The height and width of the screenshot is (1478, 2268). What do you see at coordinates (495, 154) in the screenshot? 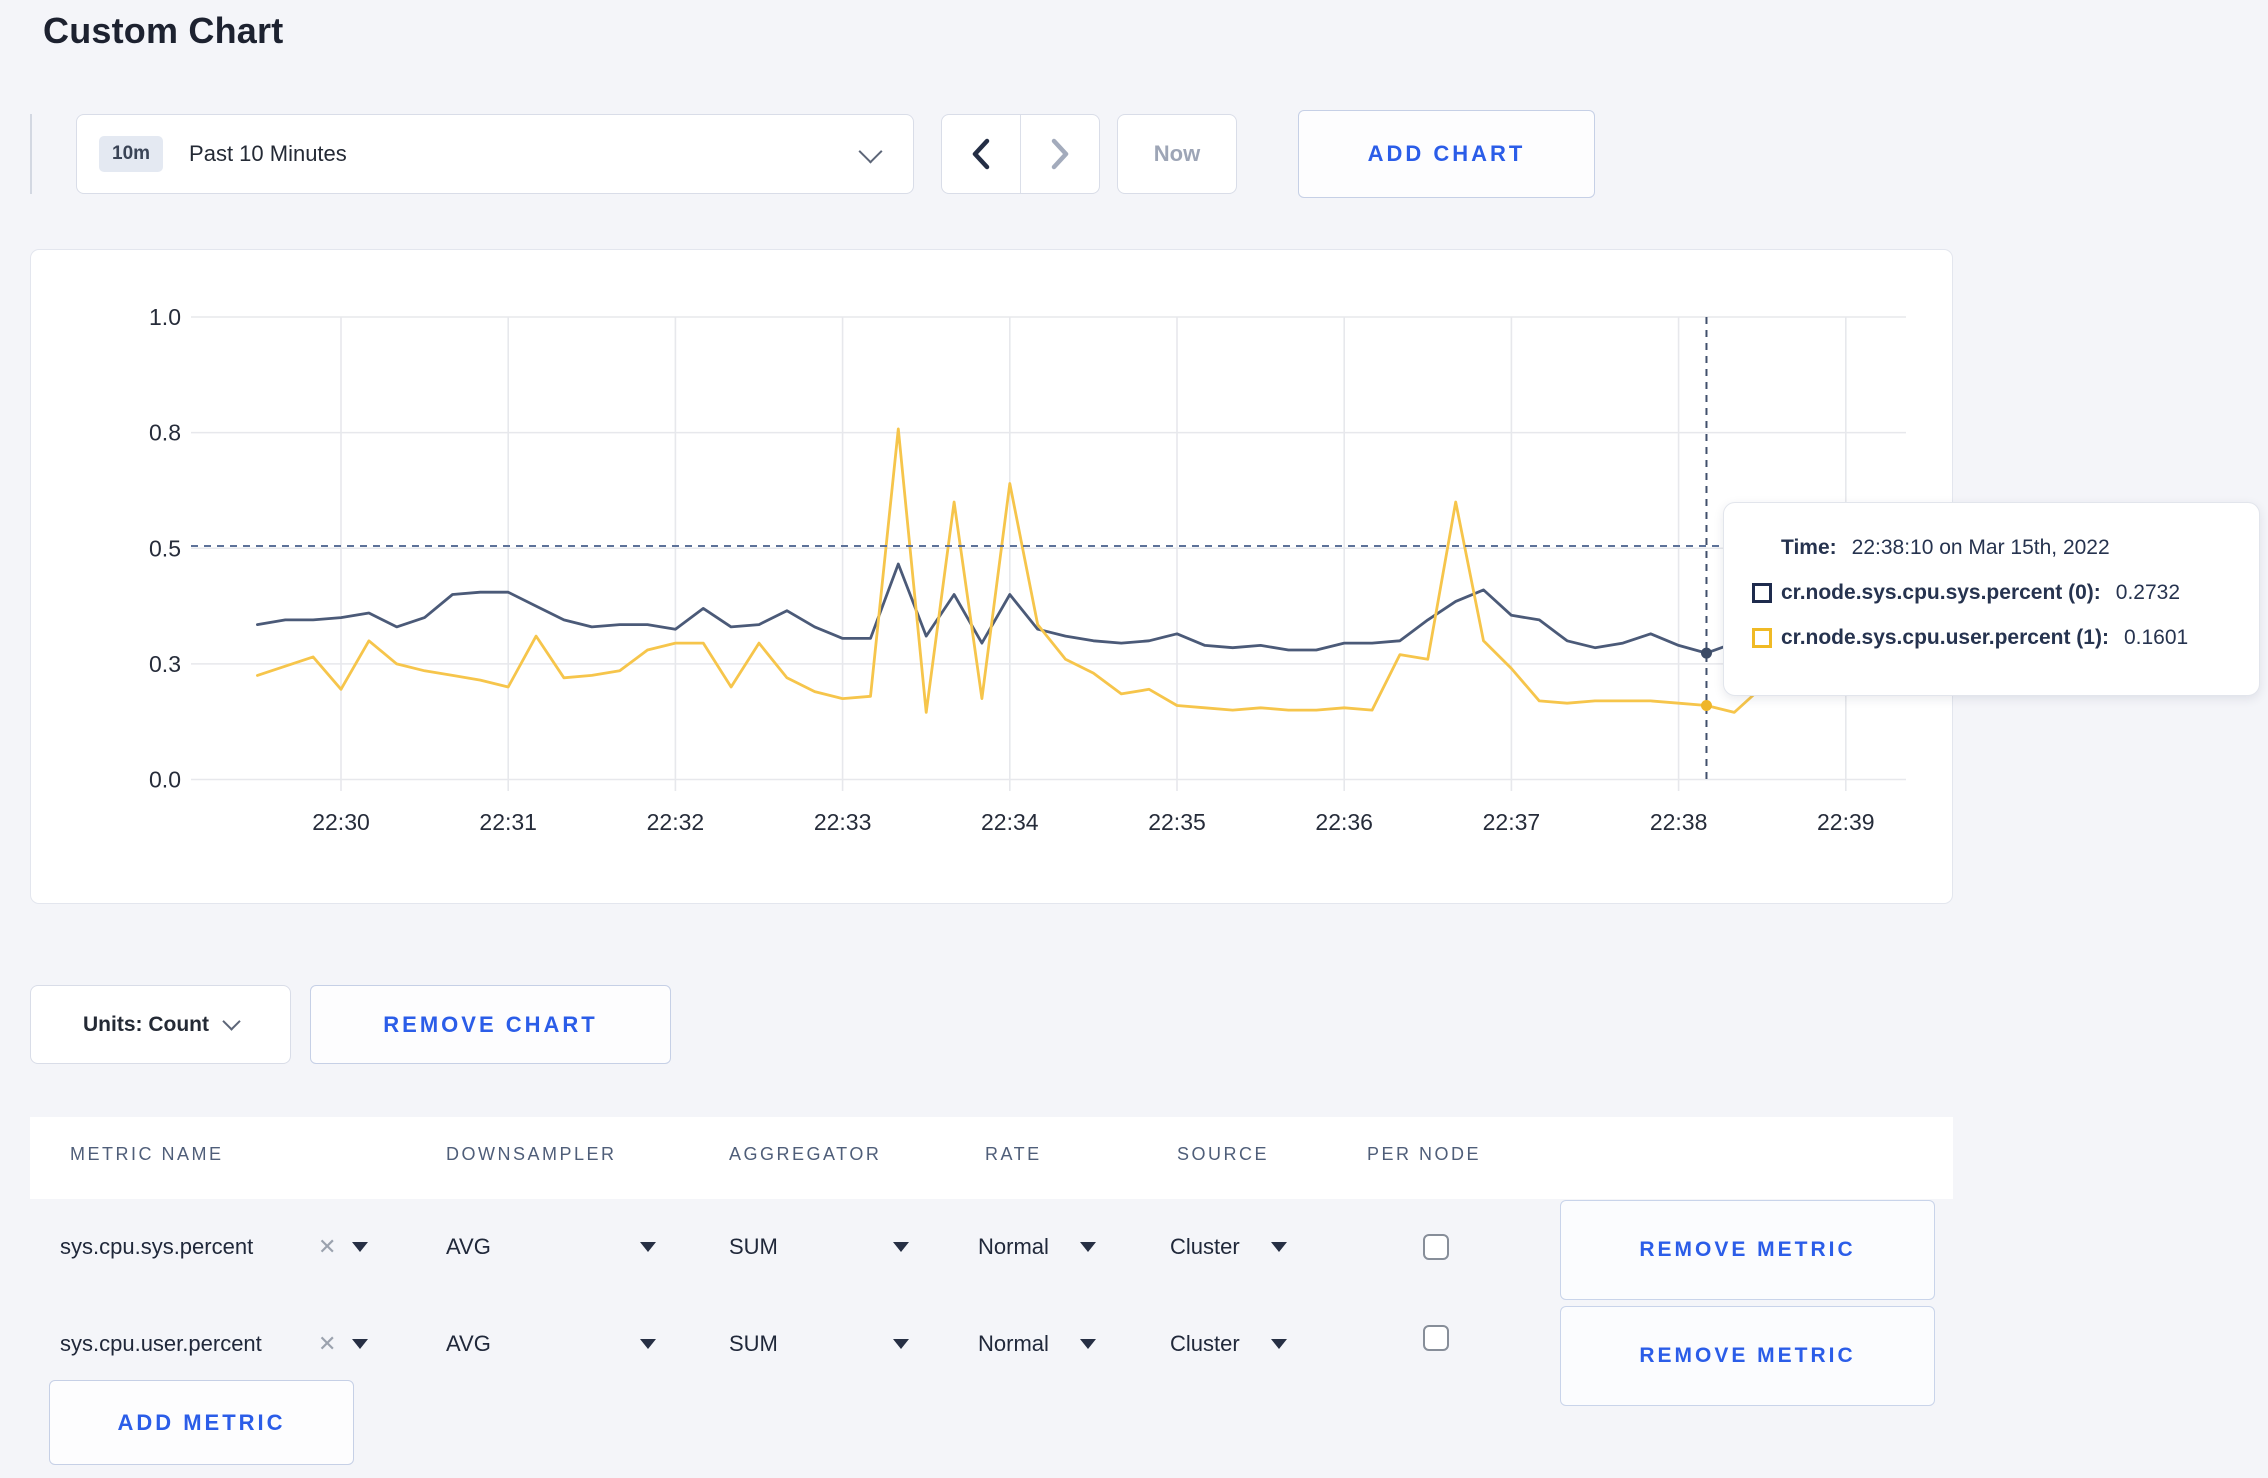
I see `time-range-dropdown: 10m Past 10 Minutes` at bounding box center [495, 154].